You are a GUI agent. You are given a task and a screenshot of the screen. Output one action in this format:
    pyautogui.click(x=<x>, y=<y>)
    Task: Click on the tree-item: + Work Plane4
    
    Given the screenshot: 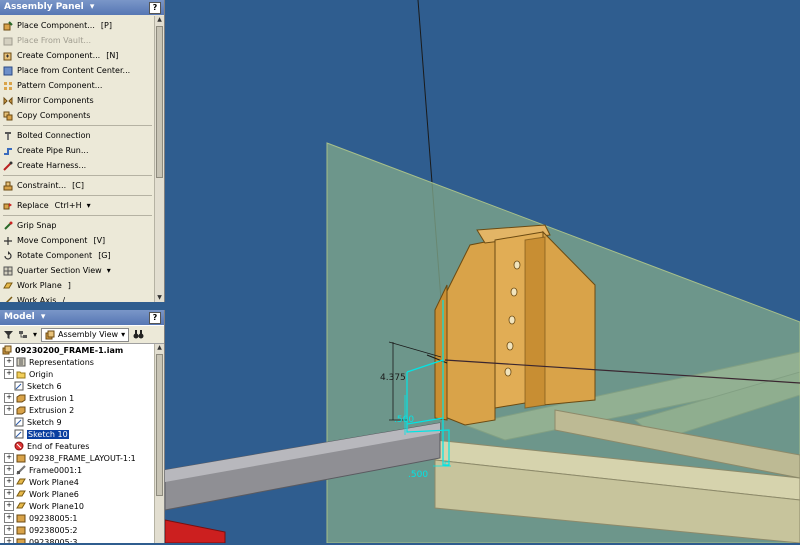 What is the action you would take?
    pyautogui.click(x=77, y=482)
    